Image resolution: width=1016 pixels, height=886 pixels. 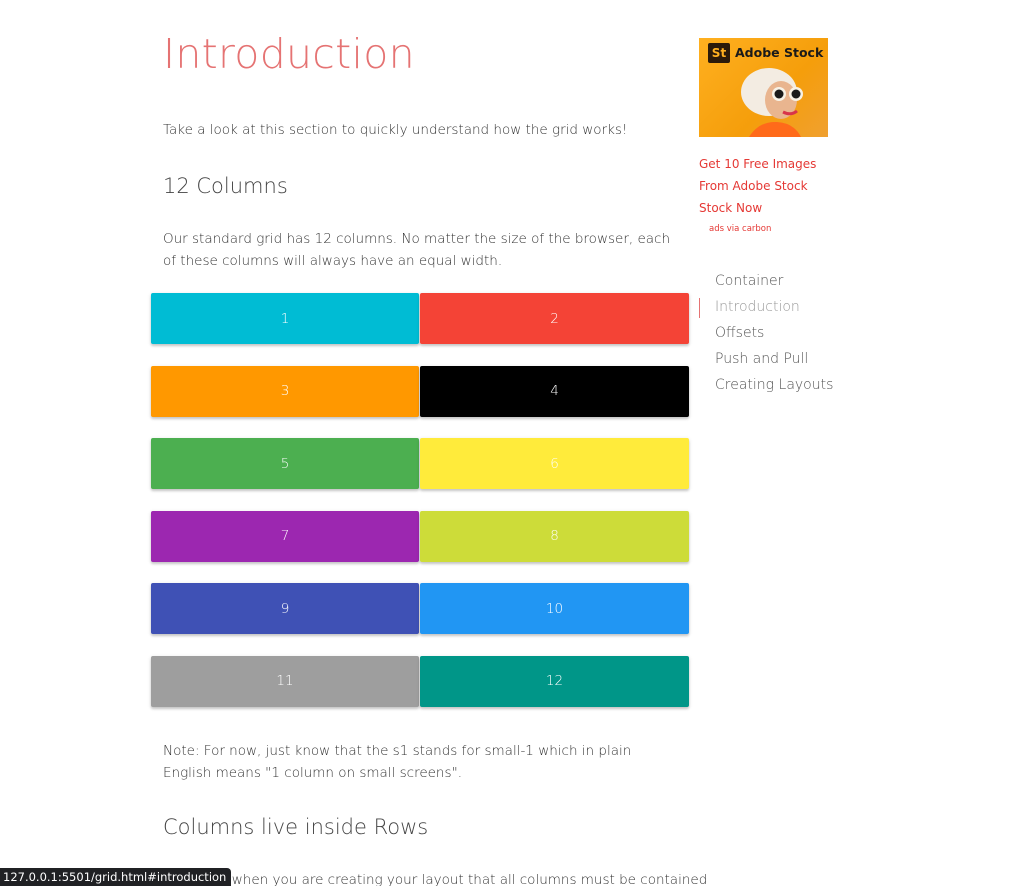 What do you see at coordinates (289, 54) in the screenshot?
I see `page-title: Introduction` at bounding box center [289, 54].